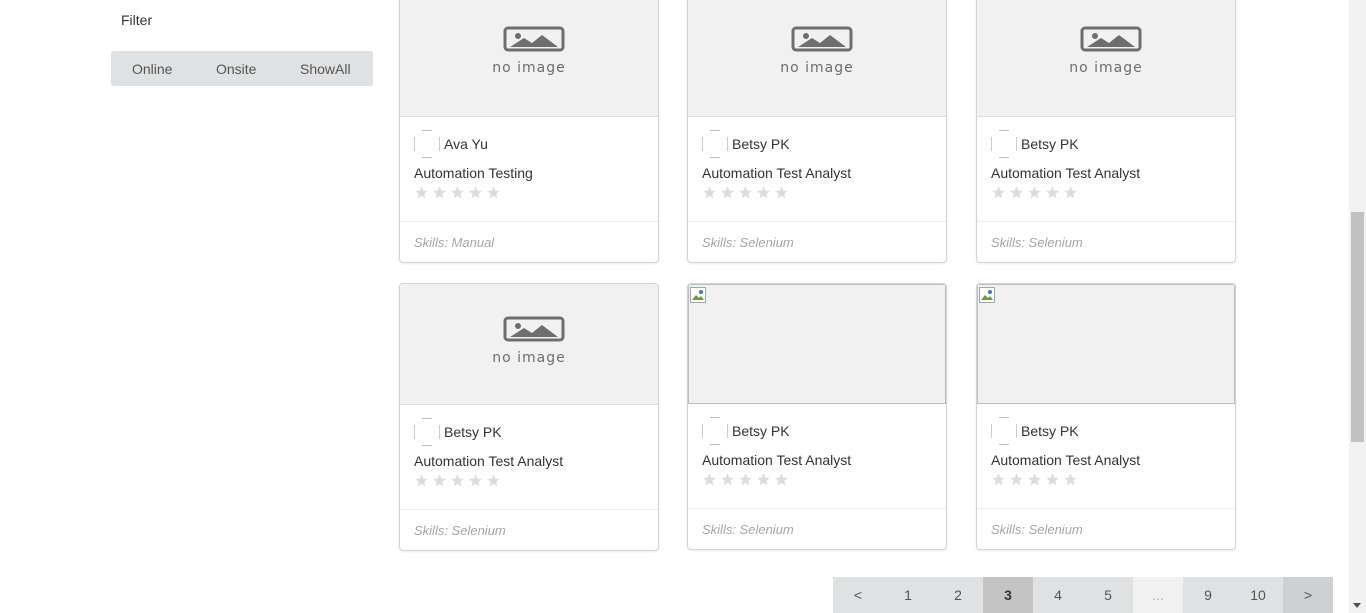 This screenshot has height=613, width=1366. Describe the element at coordinates (152, 69) in the screenshot. I see `filter-online-button: Online` at that location.